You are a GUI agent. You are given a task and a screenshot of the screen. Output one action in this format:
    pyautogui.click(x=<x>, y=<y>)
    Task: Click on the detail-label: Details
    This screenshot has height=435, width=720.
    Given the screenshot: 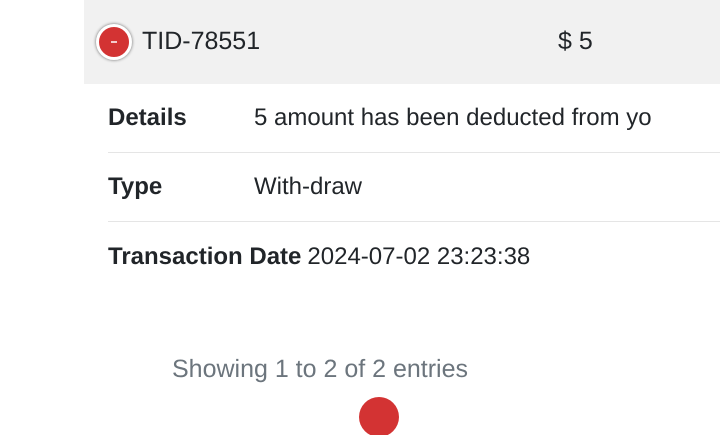 What is the action you would take?
    pyautogui.click(x=148, y=118)
    